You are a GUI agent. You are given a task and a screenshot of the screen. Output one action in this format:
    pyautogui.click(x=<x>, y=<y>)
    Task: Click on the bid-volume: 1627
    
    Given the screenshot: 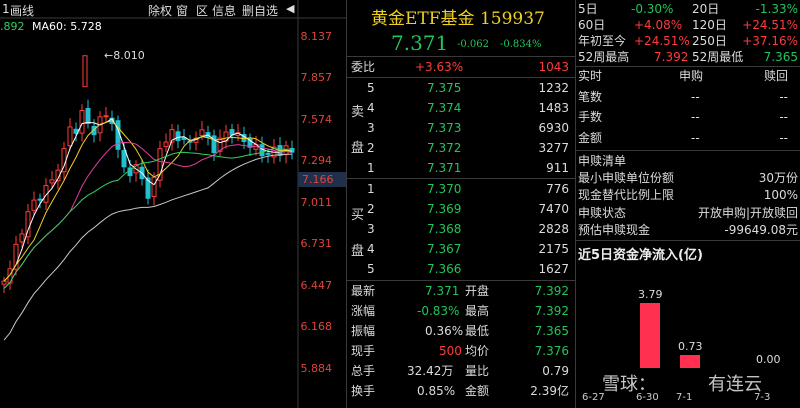 What is the action you would take?
    pyautogui.click(x=553, y=269)
    